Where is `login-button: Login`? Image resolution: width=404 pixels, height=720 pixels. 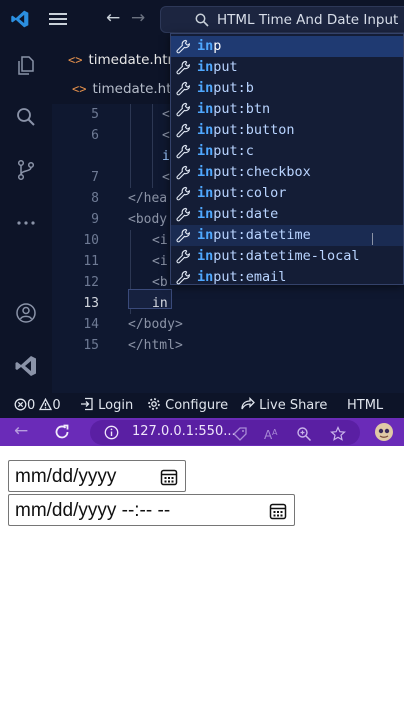 login-button: Login is located at coordinates (106, 405).